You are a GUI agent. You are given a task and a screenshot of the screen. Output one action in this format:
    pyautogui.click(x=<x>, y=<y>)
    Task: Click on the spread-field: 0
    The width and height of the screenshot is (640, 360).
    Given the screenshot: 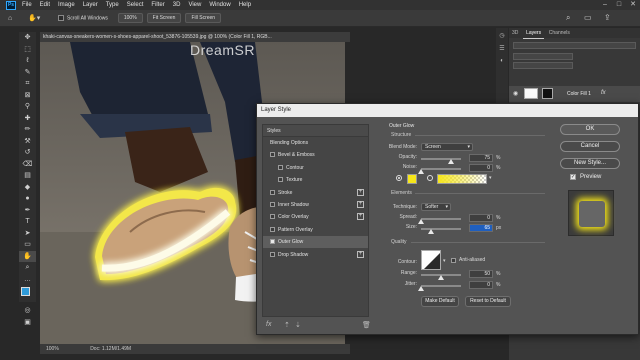 What is the action you would take?
    pyautogui.click(x=481, y=218)
    